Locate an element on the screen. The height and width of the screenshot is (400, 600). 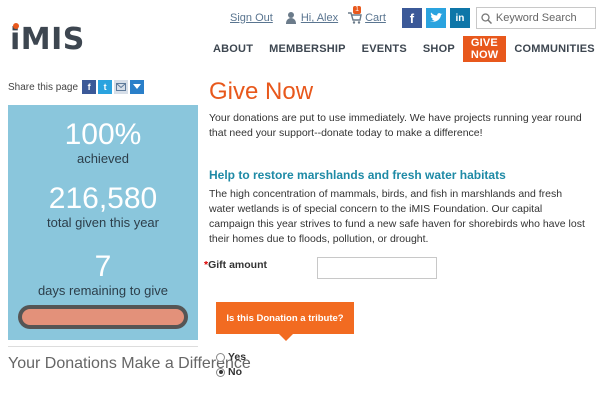
percent-achieved: 100% achieved is located at coordinates (103, 142).